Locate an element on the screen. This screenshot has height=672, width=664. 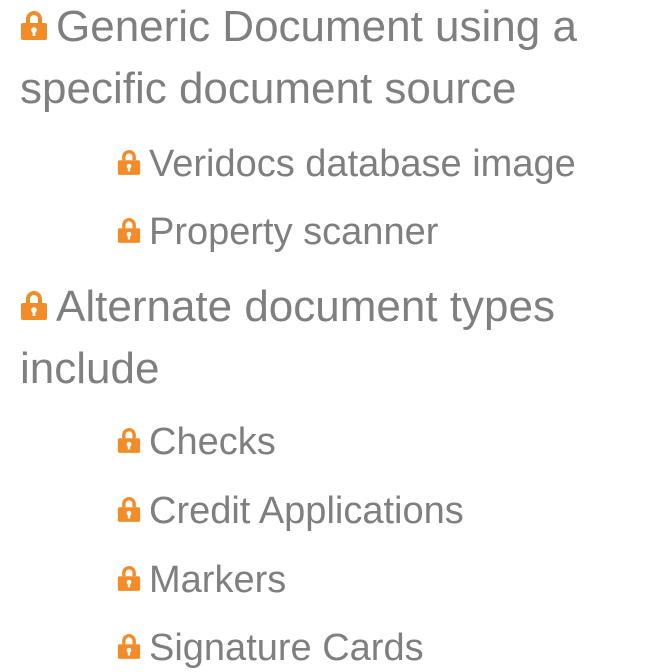
sub-bullet-text: Signature Cards is located at coordinates (286, 648).